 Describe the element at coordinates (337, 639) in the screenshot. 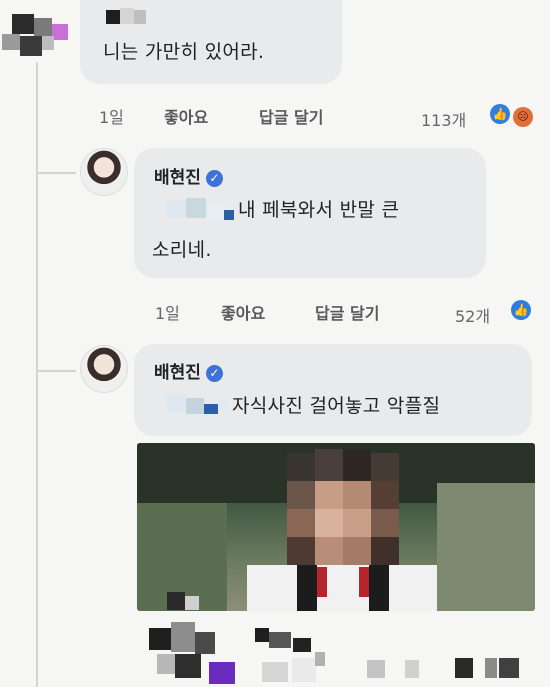

I see `blurred-preview` at that location.